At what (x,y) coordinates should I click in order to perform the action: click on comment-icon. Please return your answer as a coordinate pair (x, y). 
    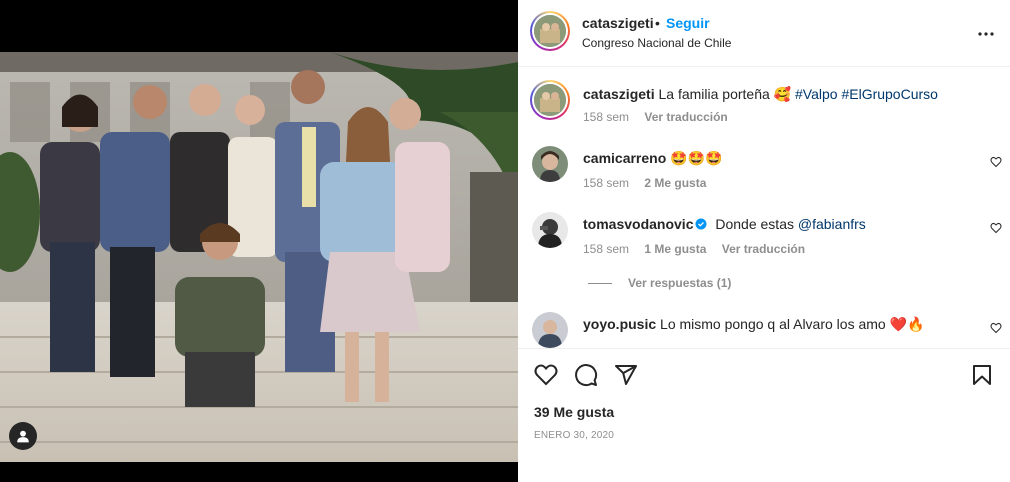
    Looking at the image, I should click on (586, 375).